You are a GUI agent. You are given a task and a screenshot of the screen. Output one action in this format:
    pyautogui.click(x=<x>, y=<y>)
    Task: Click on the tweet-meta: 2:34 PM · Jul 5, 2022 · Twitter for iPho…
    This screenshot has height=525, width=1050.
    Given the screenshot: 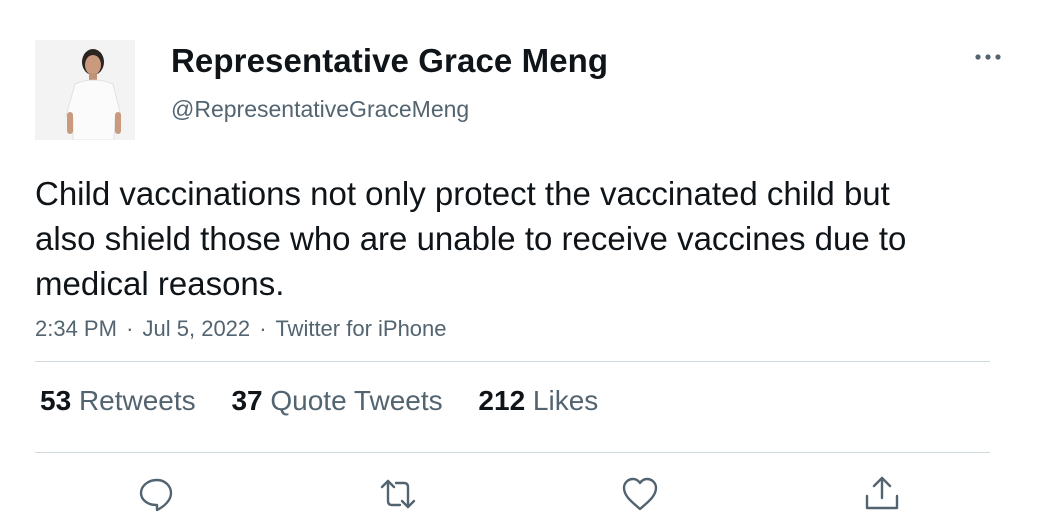 What is the action you would take?
    pyautogui.click(x=241, y=329)
    